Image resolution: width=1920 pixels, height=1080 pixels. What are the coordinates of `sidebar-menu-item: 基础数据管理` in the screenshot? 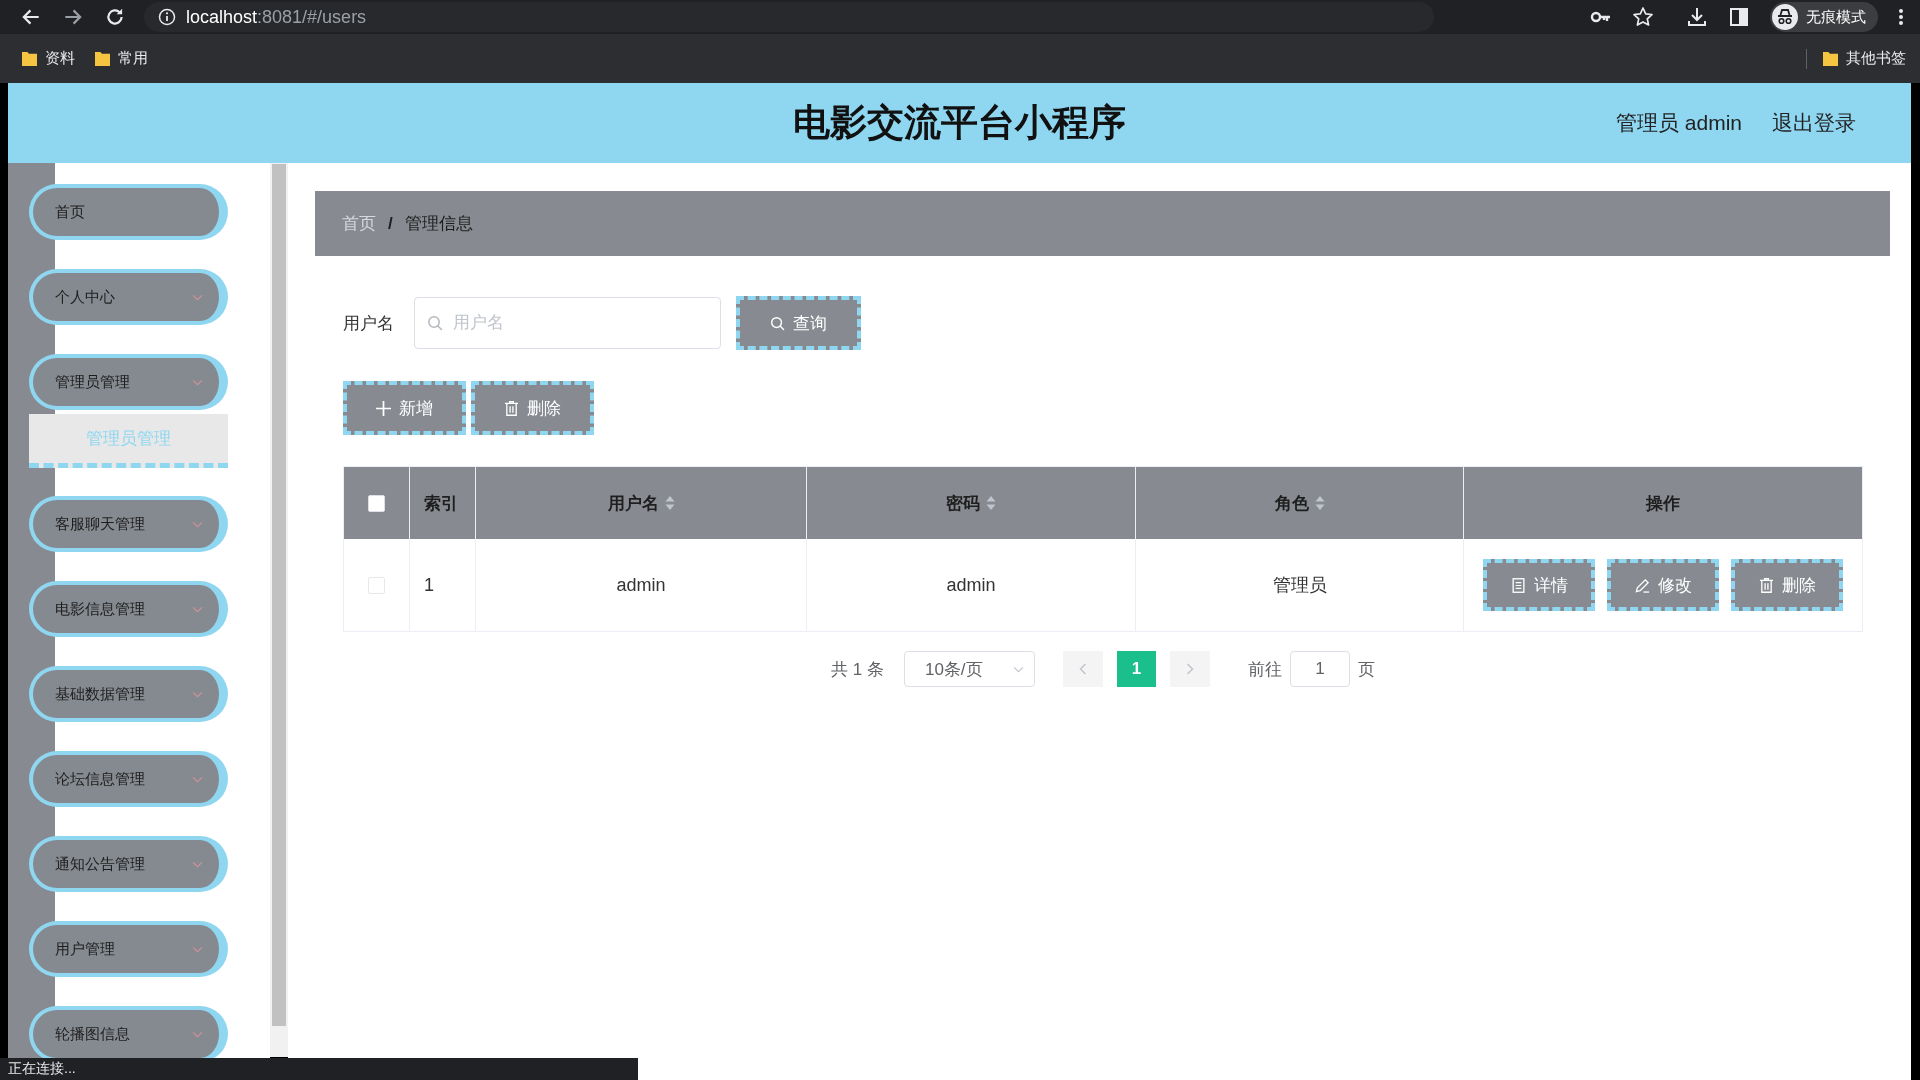 It's located at (128, 694).